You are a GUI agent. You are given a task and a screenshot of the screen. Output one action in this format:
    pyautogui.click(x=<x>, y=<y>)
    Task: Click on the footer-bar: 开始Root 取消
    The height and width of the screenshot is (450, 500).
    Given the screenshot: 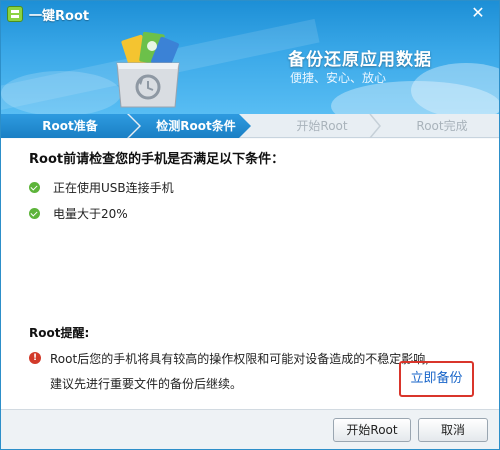 What is the action you would take?
    pyautogui.click(x=250, y=429)
    